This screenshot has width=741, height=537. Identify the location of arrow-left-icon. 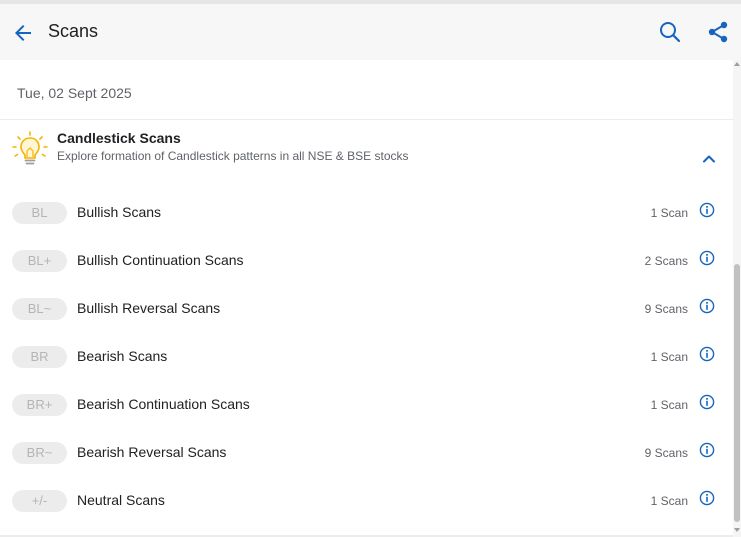
(23, 33).